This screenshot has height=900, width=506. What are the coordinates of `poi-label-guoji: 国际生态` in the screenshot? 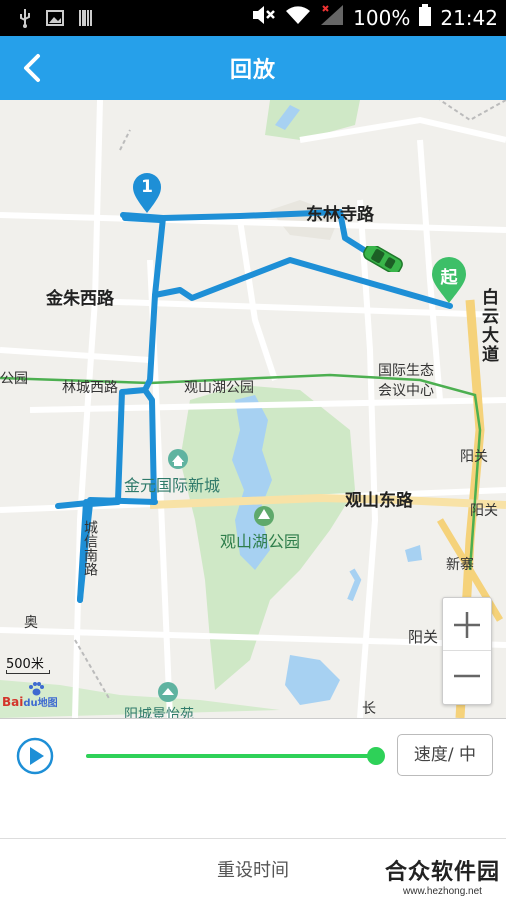 It's located at (406, 371).